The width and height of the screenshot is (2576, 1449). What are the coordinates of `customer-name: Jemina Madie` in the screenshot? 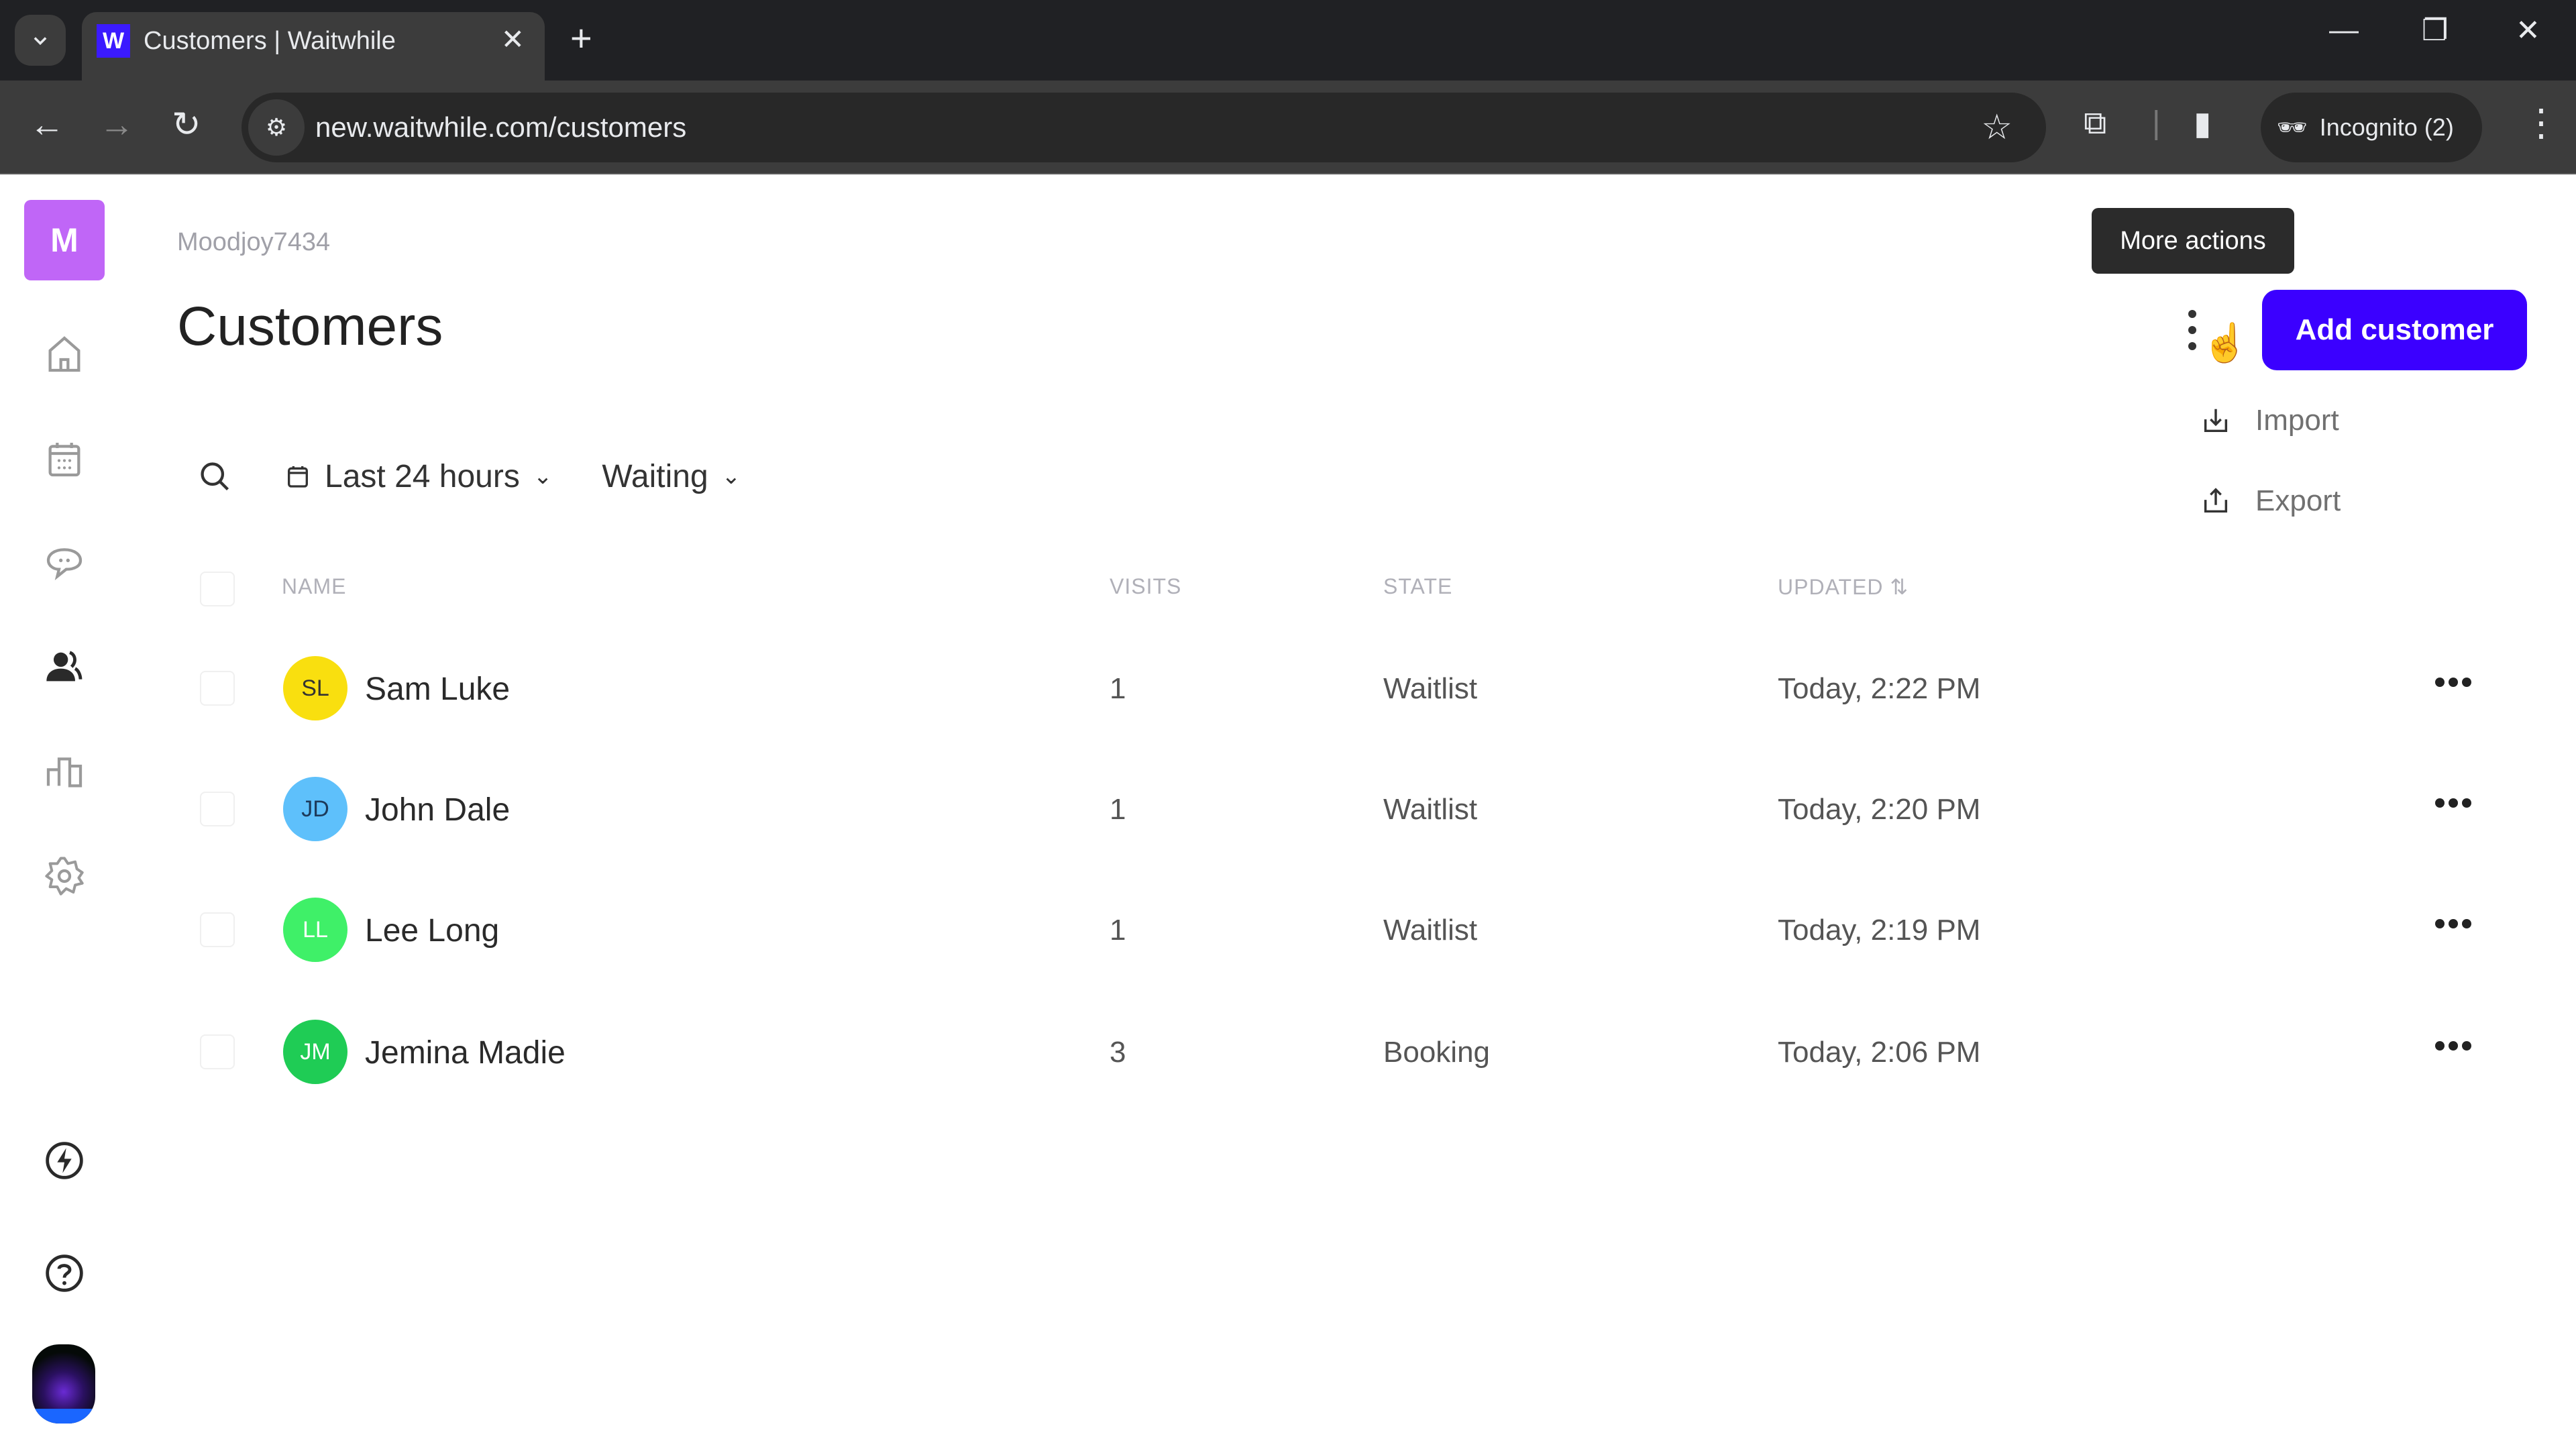 It's located at (465, 1052).